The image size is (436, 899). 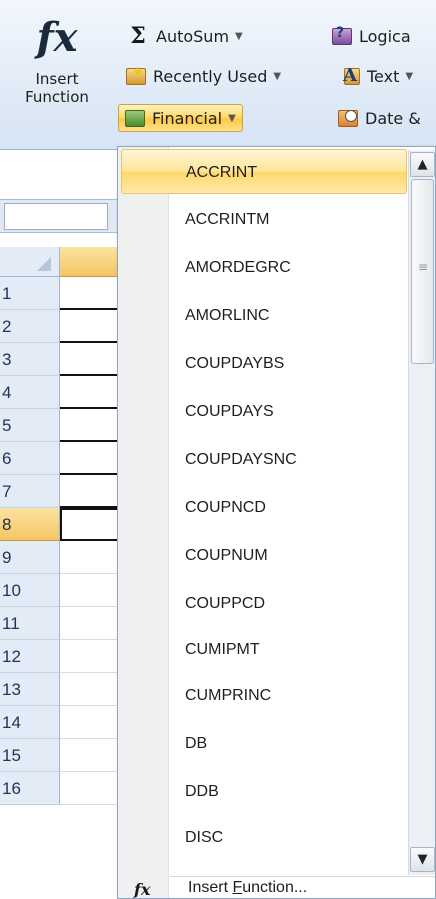 I want to click on menu-item-couppcd: COUPPCD, so click(x=264, y=603).